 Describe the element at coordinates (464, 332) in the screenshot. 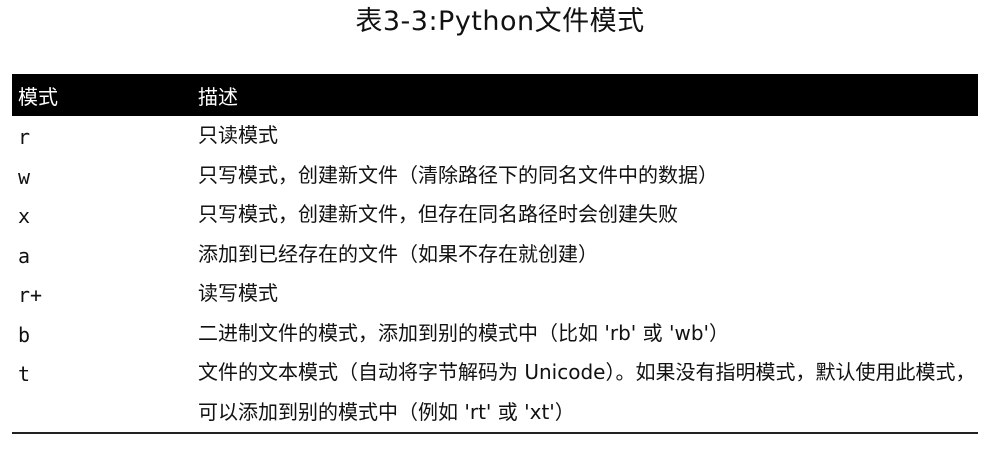

I see `description-cell: 二进制文件的模式，添加到别的模式中（比如 'rb' 或 'wb'）` at that location.